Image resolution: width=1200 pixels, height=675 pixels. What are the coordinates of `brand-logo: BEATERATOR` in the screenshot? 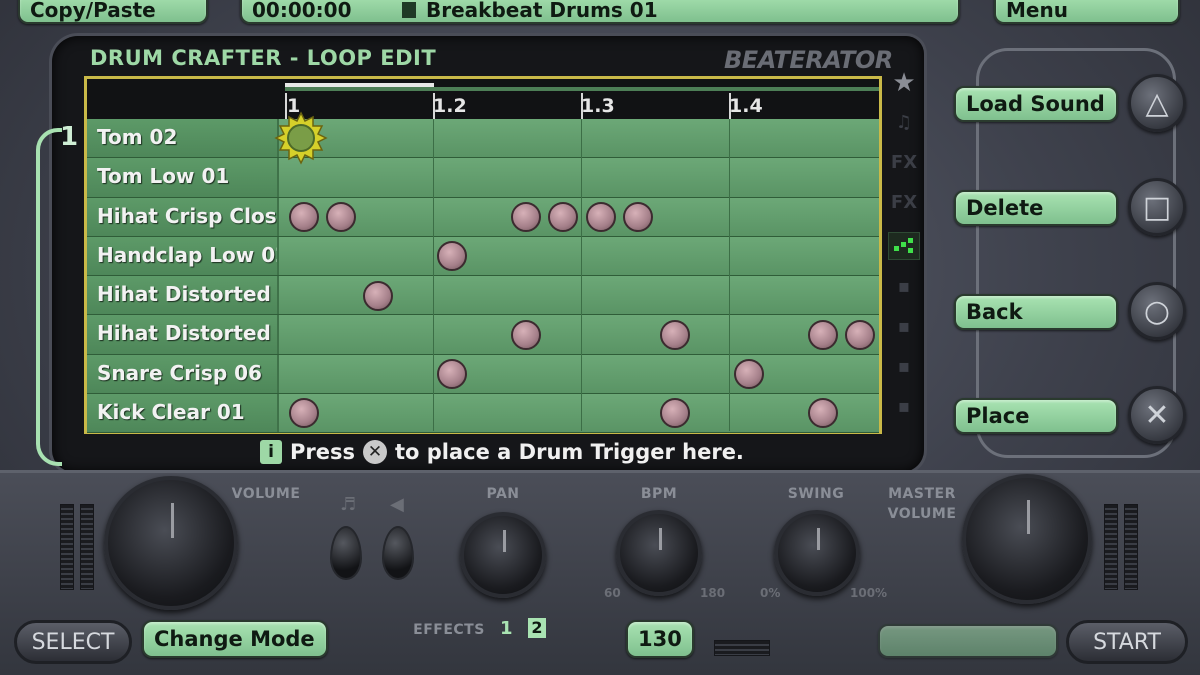 It's located at (808, 60).